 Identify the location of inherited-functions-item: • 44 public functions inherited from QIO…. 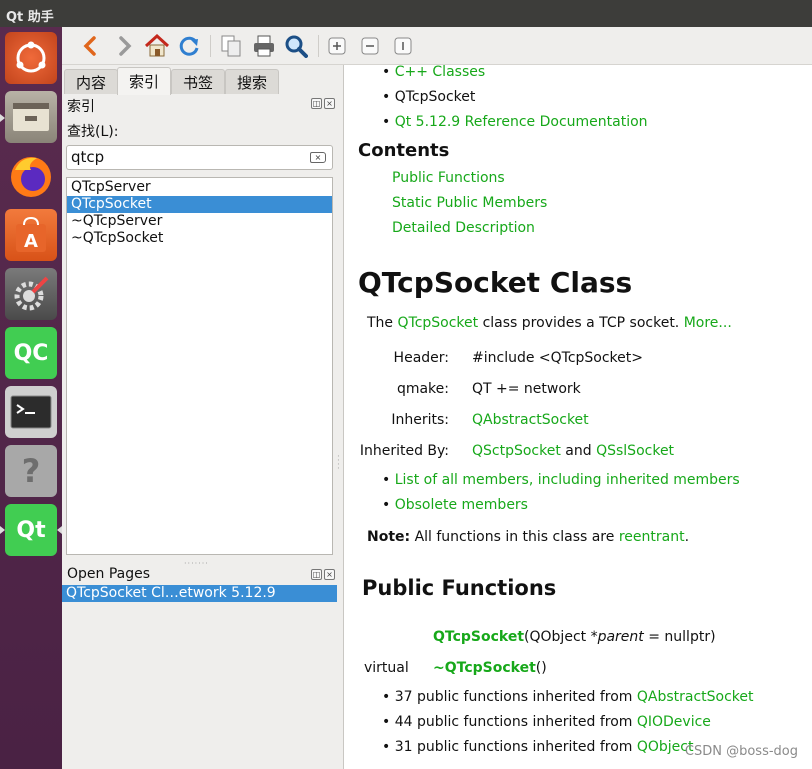
(546, 722).